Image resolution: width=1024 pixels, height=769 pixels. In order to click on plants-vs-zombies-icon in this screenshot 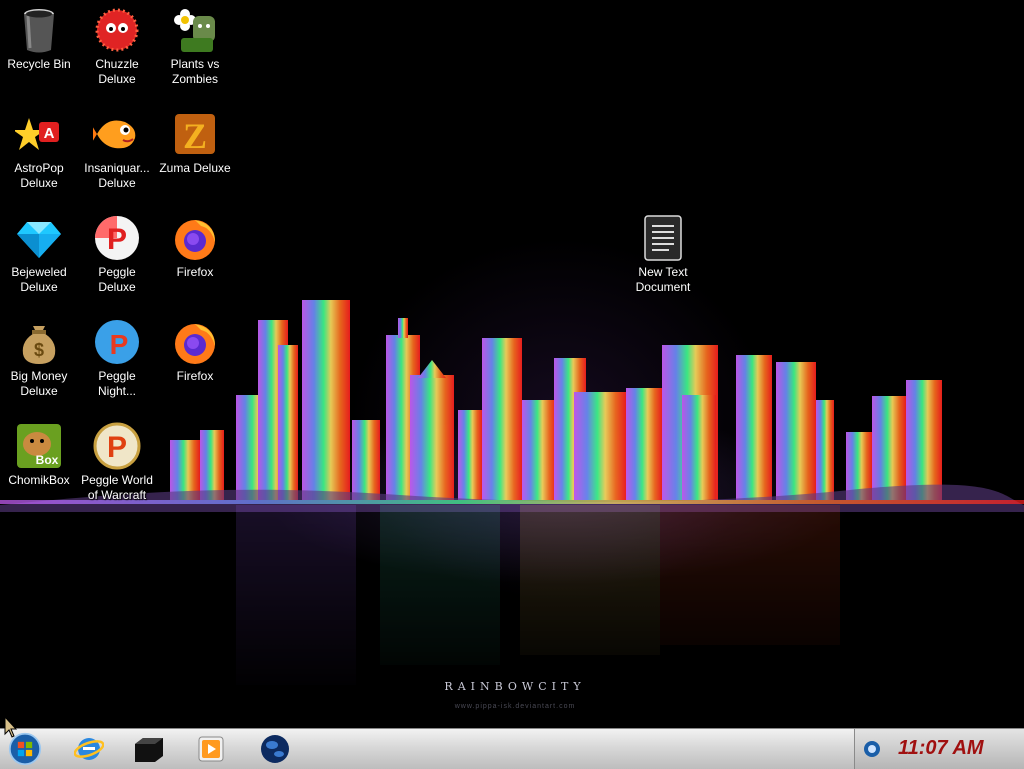, I will do `click(195, 30)`.